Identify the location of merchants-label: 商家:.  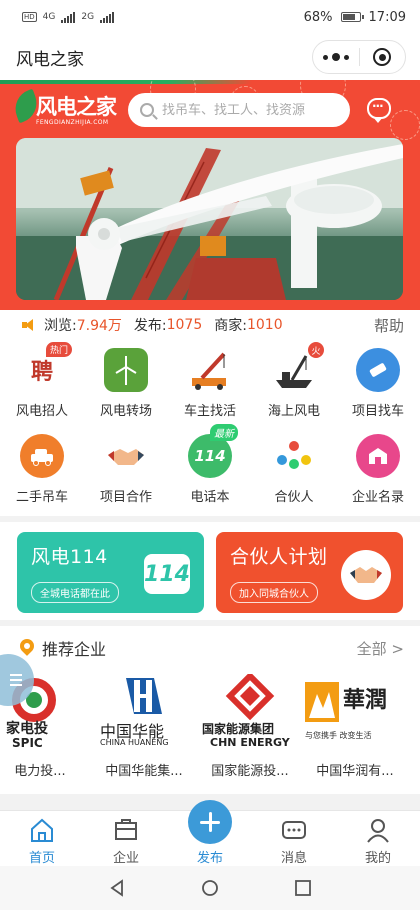
(230, 326).